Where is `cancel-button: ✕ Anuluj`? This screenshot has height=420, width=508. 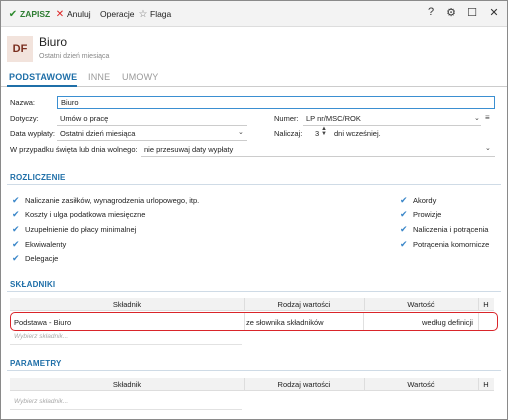
cancel-button: ✕ Anuluj is located at coordinates (73, 14).